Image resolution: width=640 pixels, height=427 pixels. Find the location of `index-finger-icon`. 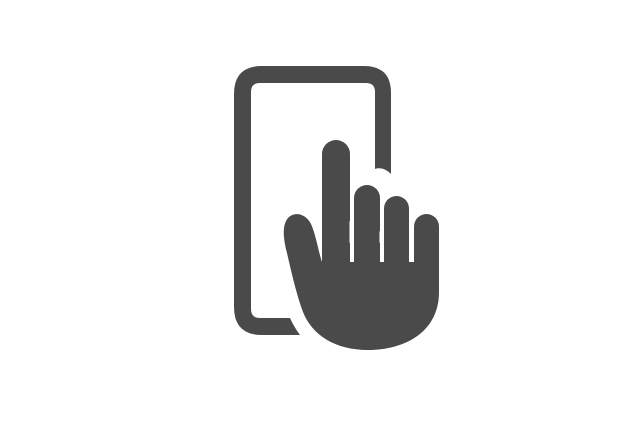

index-finger-icon is located at coordinates (336, 210).